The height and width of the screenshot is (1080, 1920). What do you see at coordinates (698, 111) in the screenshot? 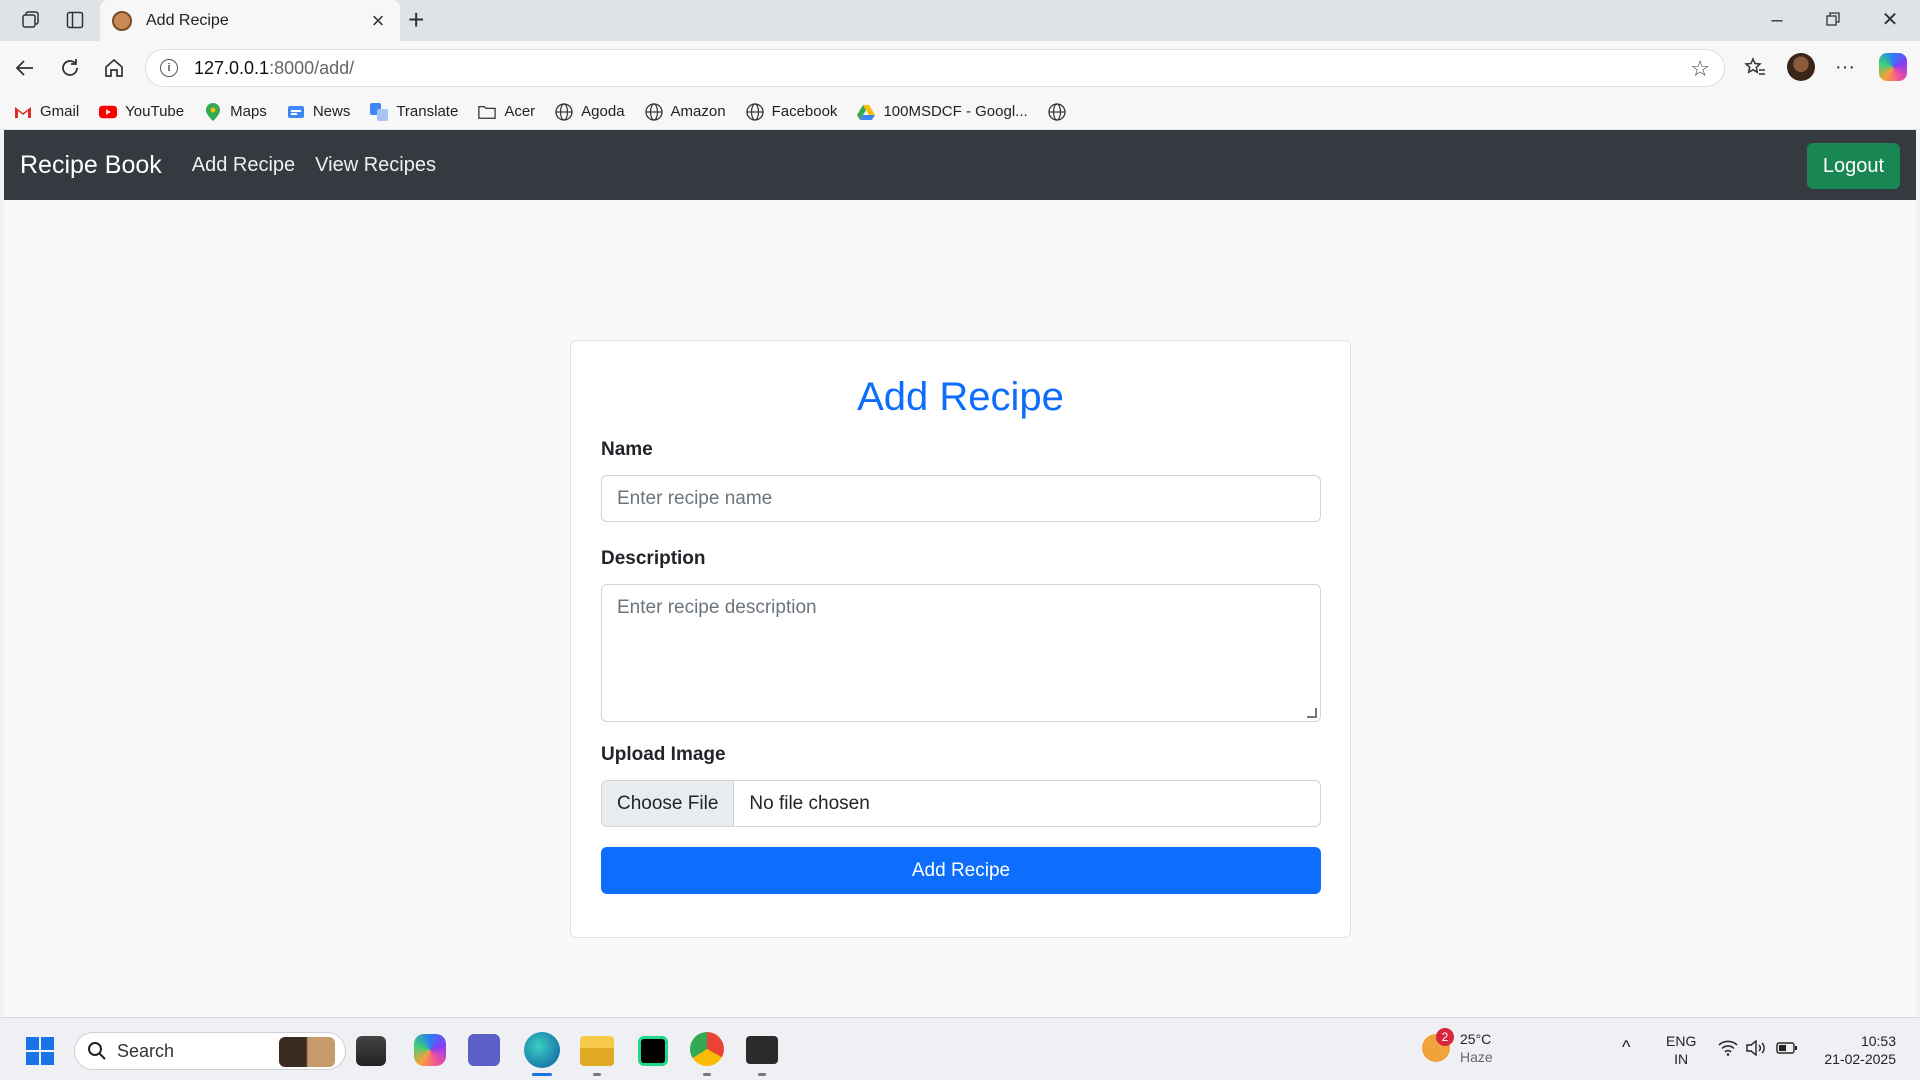
I see `bookmark-label: Amazon` at bounding box center [698, 111].